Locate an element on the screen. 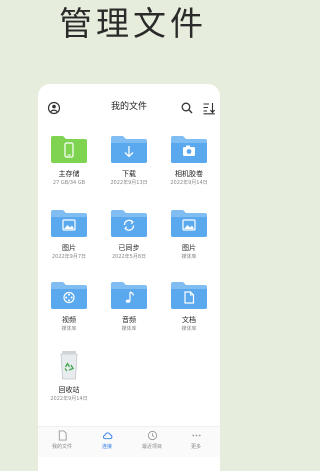 The image size is (320, 471). download-icon is located at coordinates (129, 149).